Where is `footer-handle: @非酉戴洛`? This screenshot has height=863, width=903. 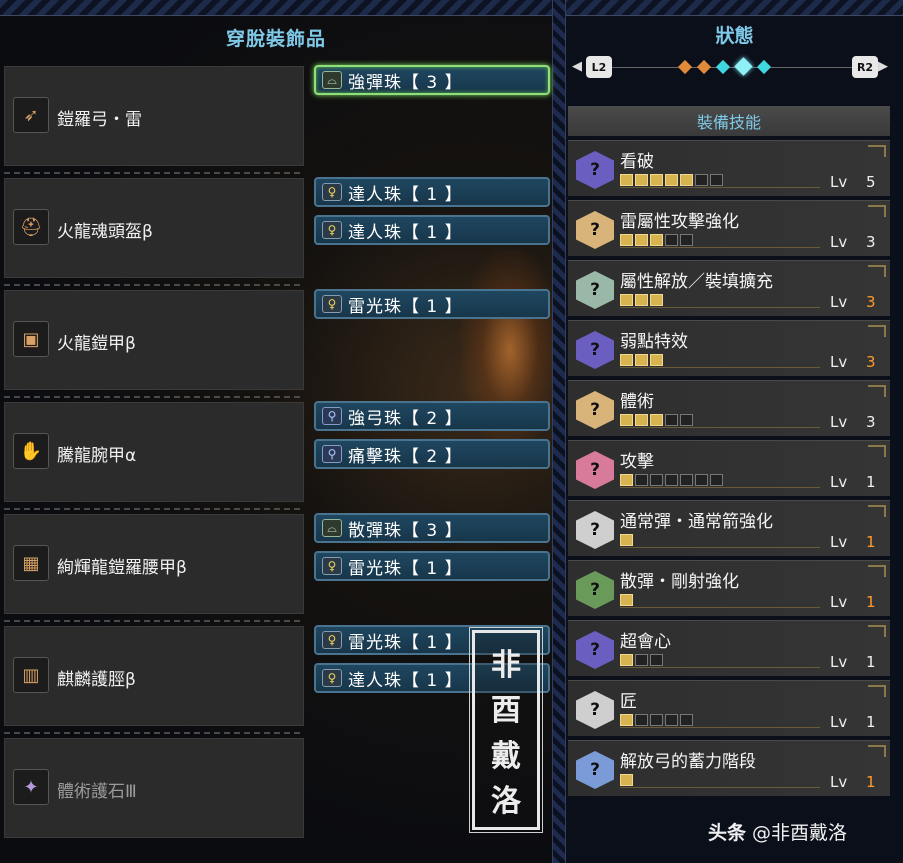 footer-handle: @非酉戴洛 is located at coordinates (797, 833).